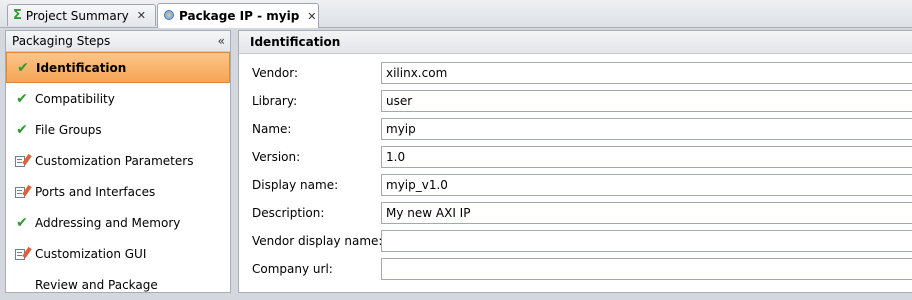 The width and height of the screenshot is (912, 300). I want to click on step-label: Identification, so click(81, 67).